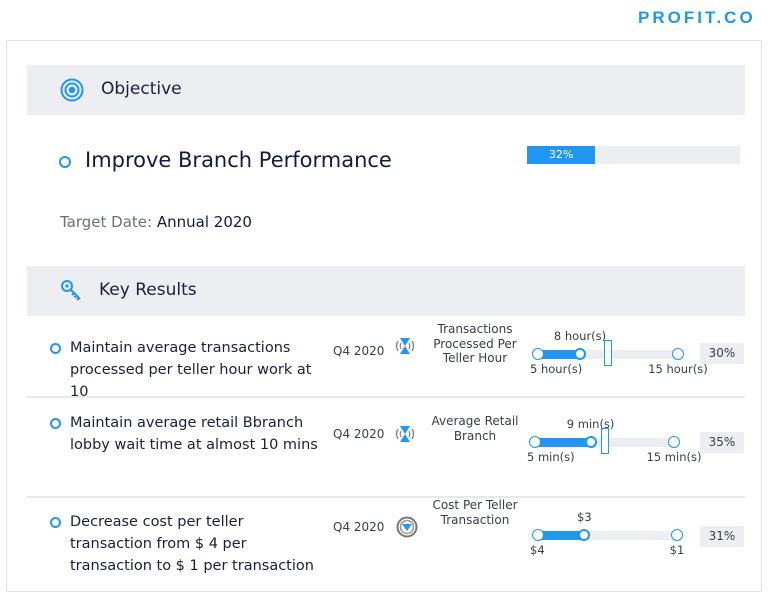 The height and width of the screenshot is (605, 770). I want to click on objective-status-icon, so click(65, 162).